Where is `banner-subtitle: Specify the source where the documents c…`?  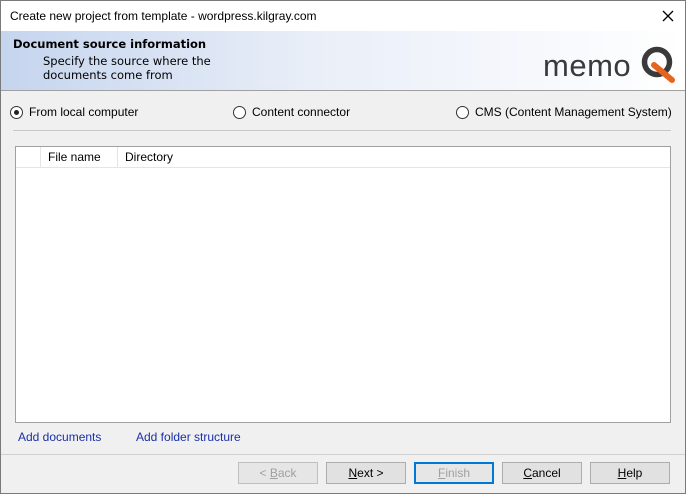 banner-subtitle: Specify the source where the documents c… is located at coordinates (127, 68).